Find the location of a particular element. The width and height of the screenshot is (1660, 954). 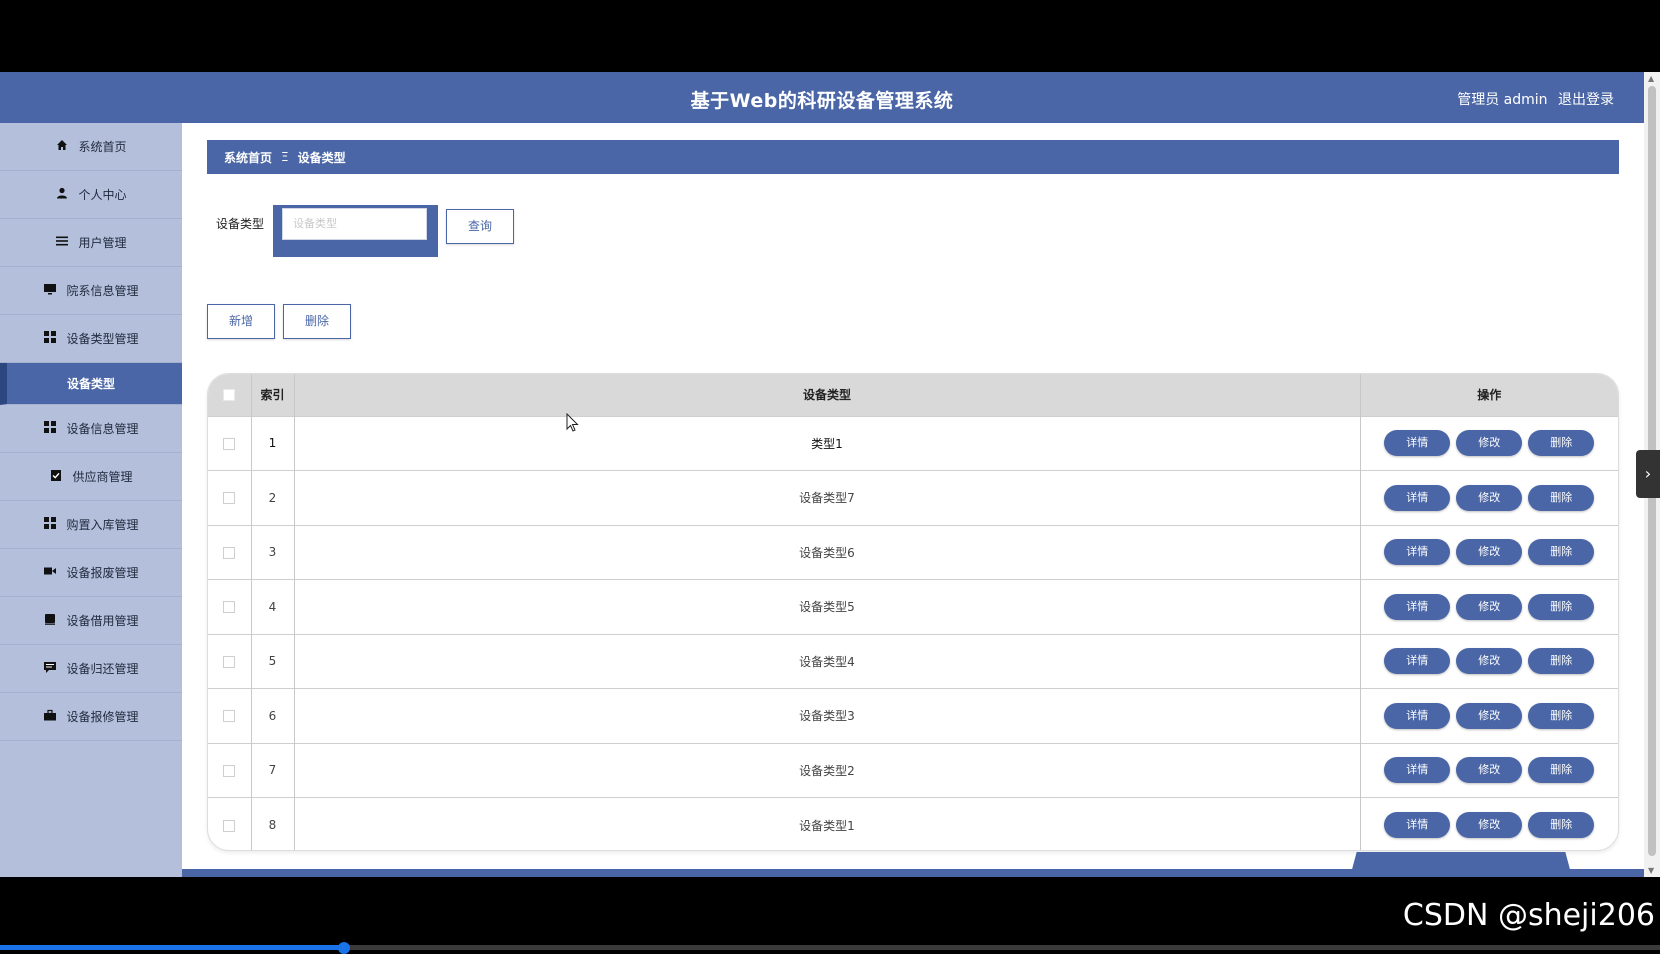

table-row: 5 设备类型4 详情 修改 删除 is located at coordinates (913, 661).